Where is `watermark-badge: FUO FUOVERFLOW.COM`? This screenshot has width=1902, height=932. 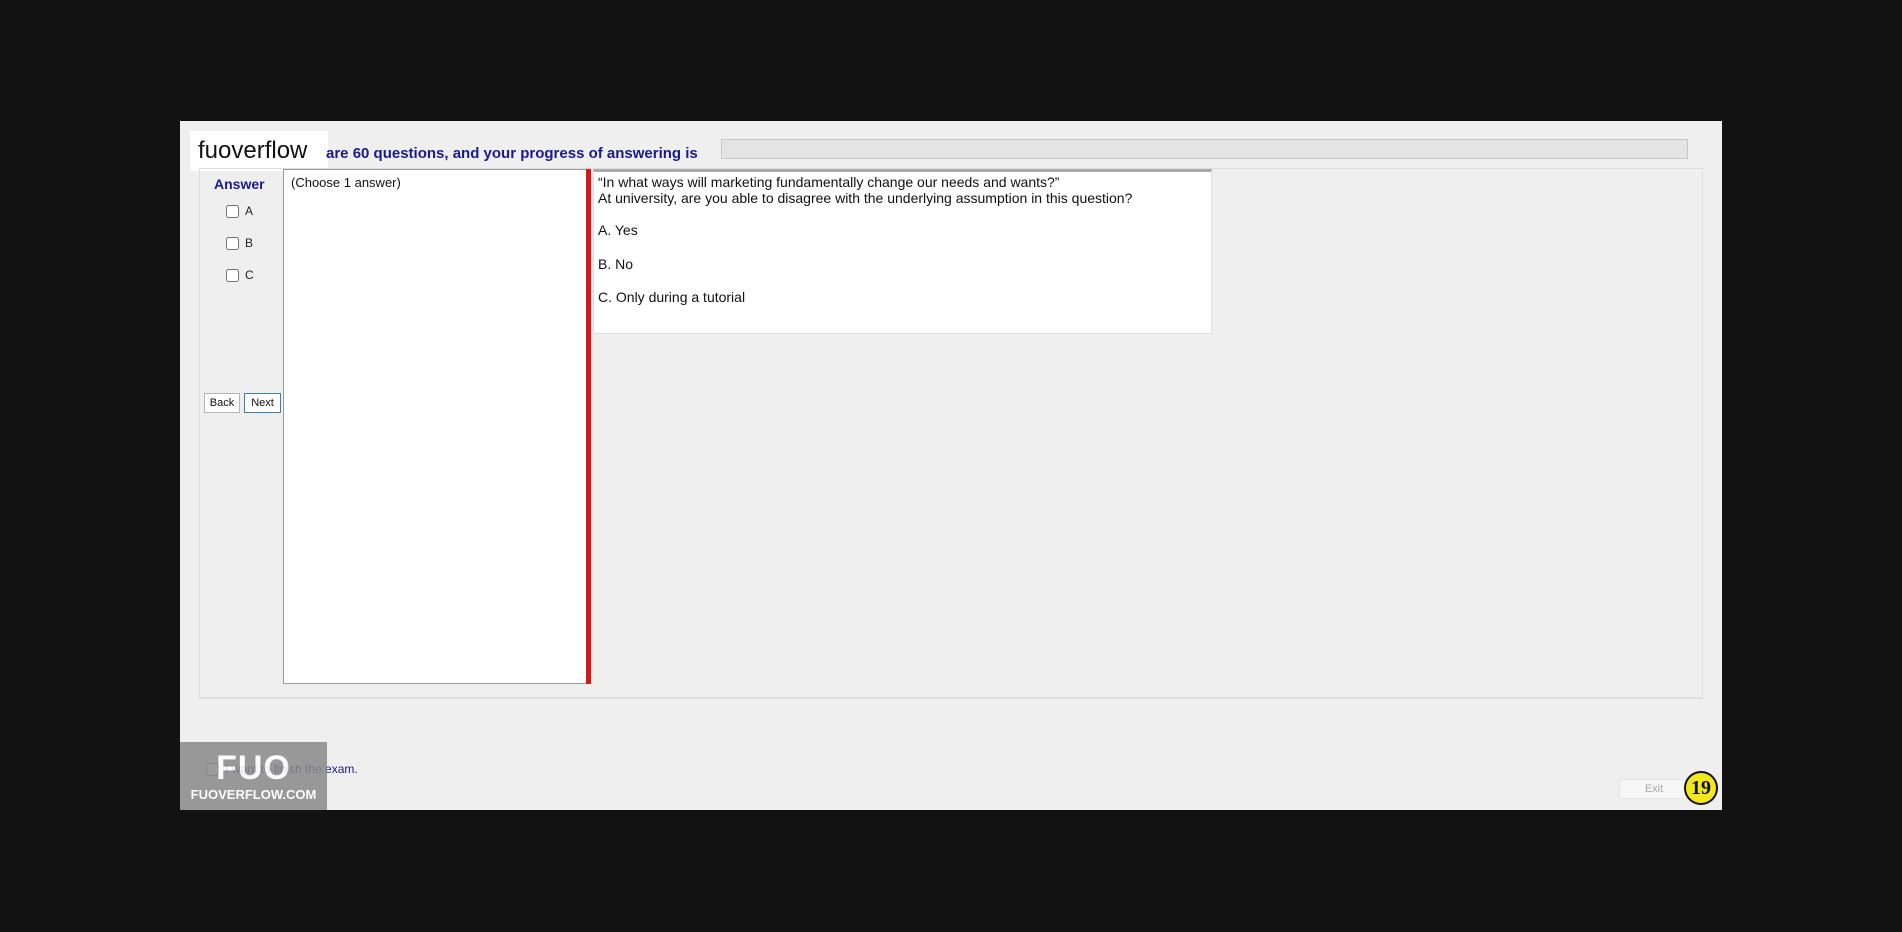 watermark-badge: FUO FUOVERFLOW.COM is located at coordinates (253, 776).